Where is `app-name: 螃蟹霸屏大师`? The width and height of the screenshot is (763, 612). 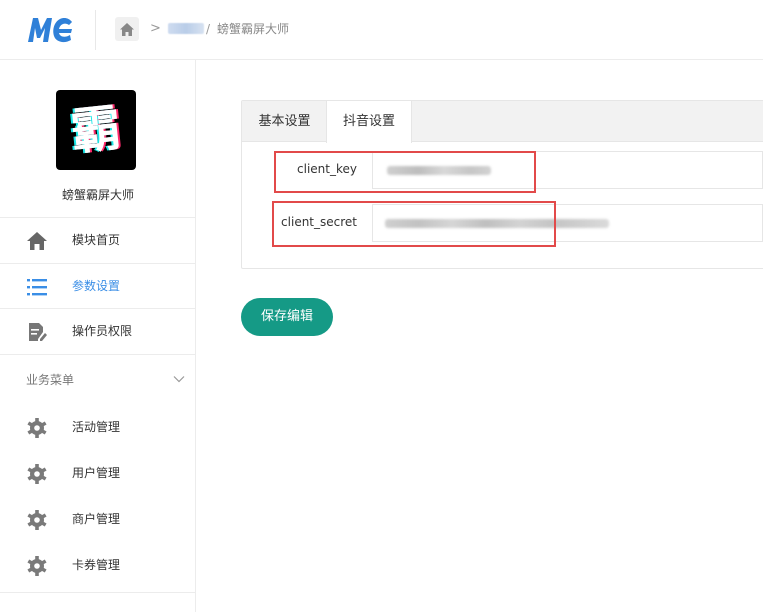
app-name: 螃蟹霸屏大师 is located at coordinates (97, 195).